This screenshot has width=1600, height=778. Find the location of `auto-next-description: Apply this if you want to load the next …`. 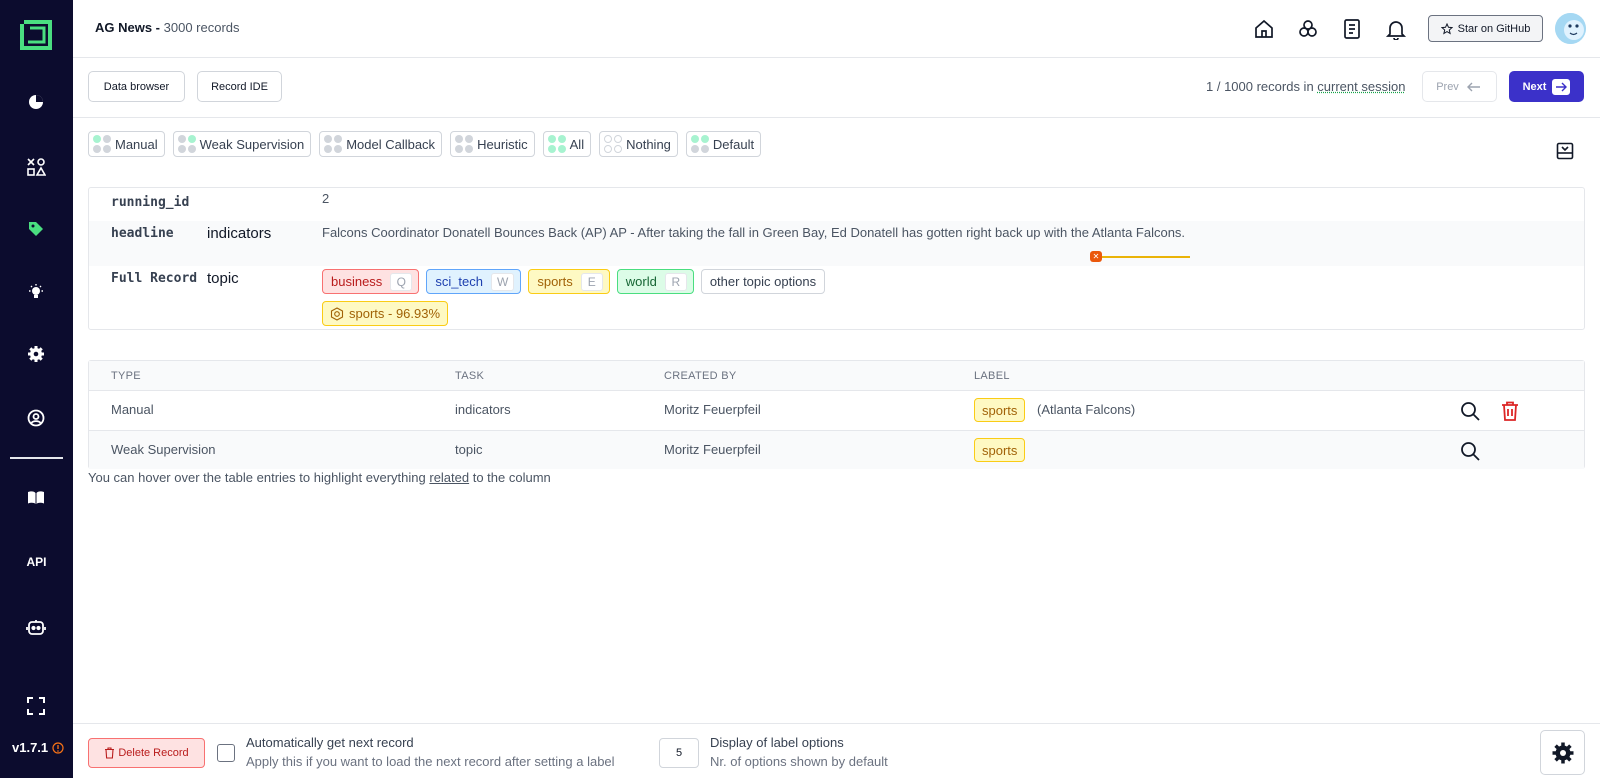

auto-next-description: Apply this if you want to load the next … is located at coordinates (430, 761).